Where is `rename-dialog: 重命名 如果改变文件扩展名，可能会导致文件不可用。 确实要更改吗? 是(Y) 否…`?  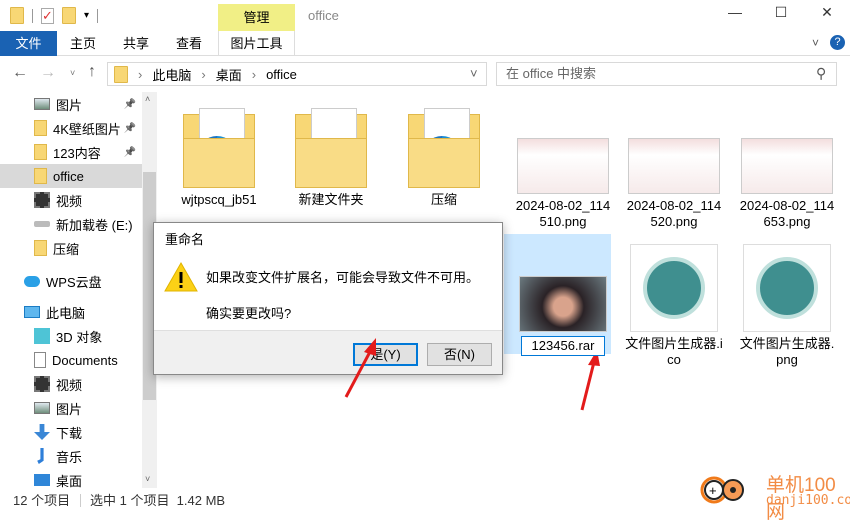
rename-dialog: 重命名 如果改变文件扩展名，可能会导致文件不可用。 确实要更改吗? 是(Y) 否… is located at coordinates (328, 298).